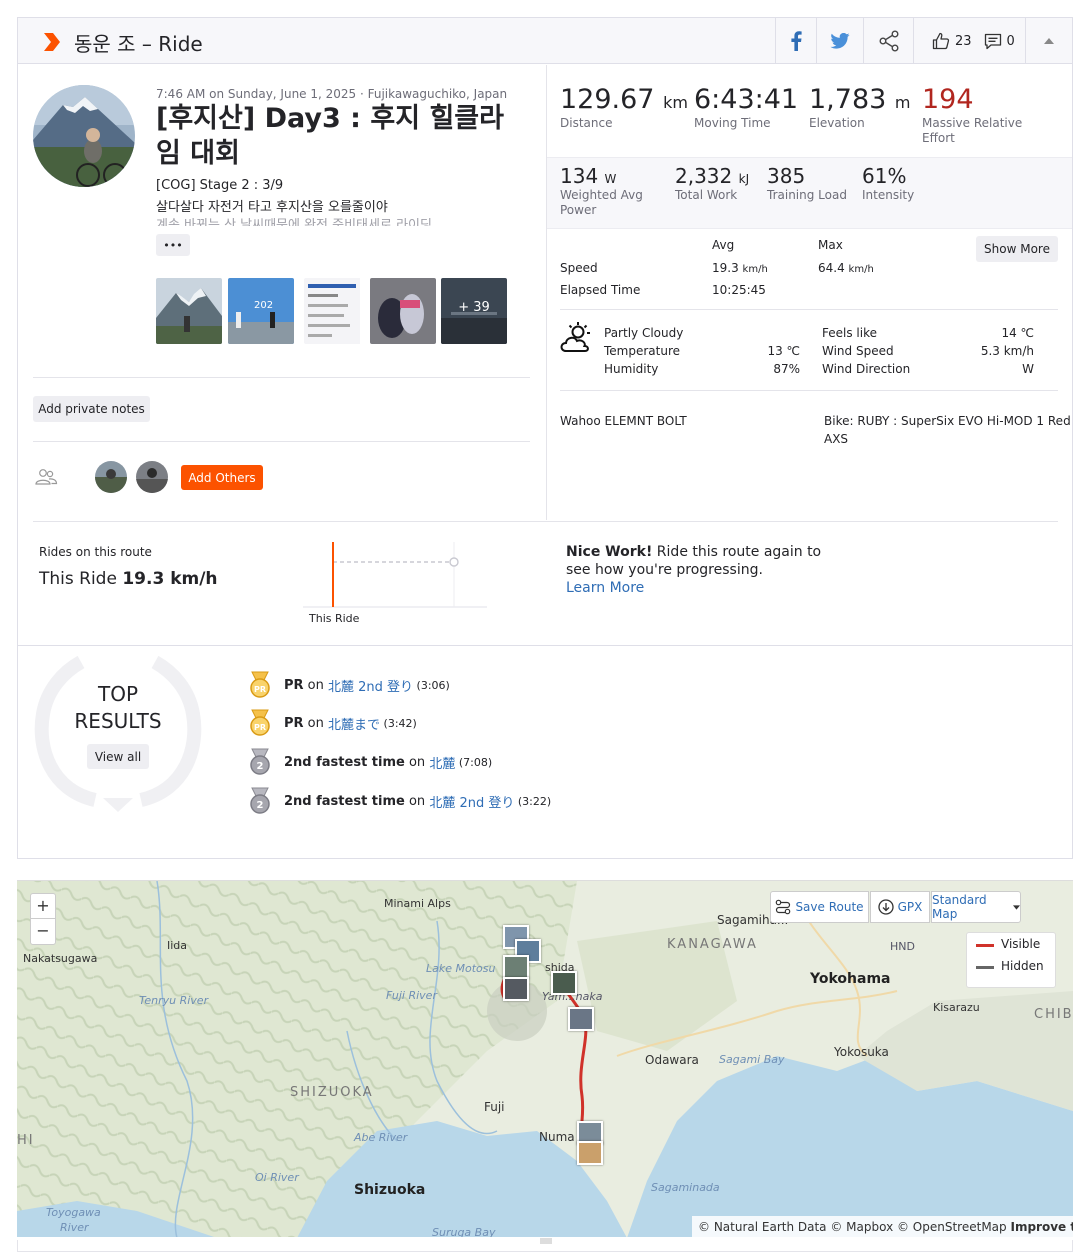  What do you see at coordinates (976, 907) in the screenshot?
I see `map-type-dropdown: Standard Map` at bounding box center [976, 907].